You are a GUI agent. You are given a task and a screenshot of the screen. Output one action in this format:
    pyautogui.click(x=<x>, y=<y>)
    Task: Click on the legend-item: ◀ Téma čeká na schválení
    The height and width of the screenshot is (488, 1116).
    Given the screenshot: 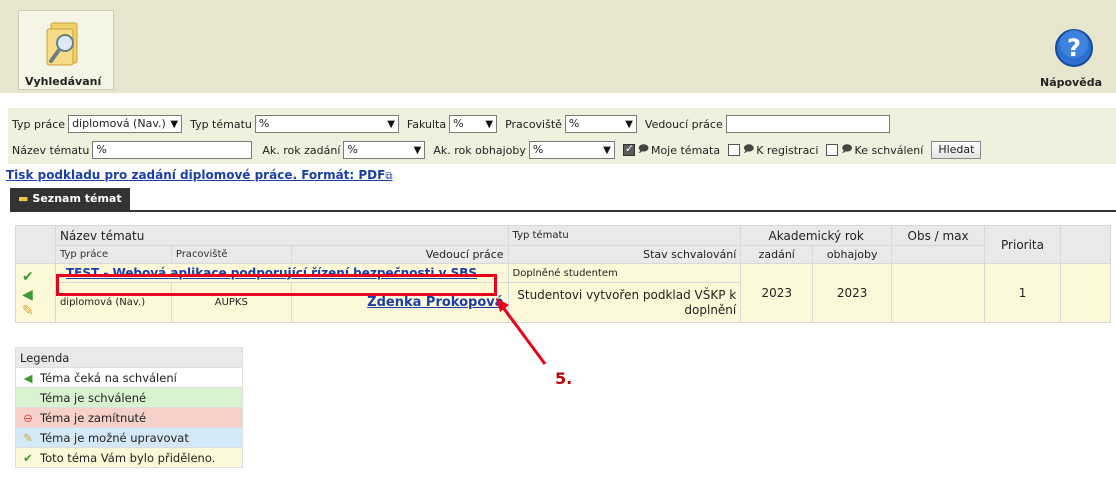 What is the action you would take?
    pyautogui.click(x=129, y=377)
    